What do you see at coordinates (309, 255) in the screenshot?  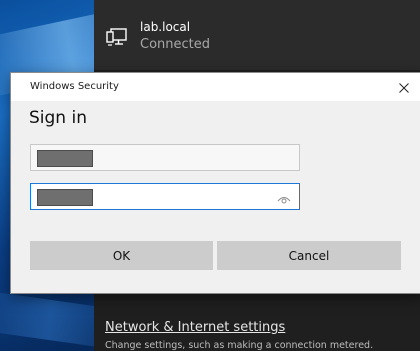 I see `cancel-button: Cancel` at bounding box center [309, 255].